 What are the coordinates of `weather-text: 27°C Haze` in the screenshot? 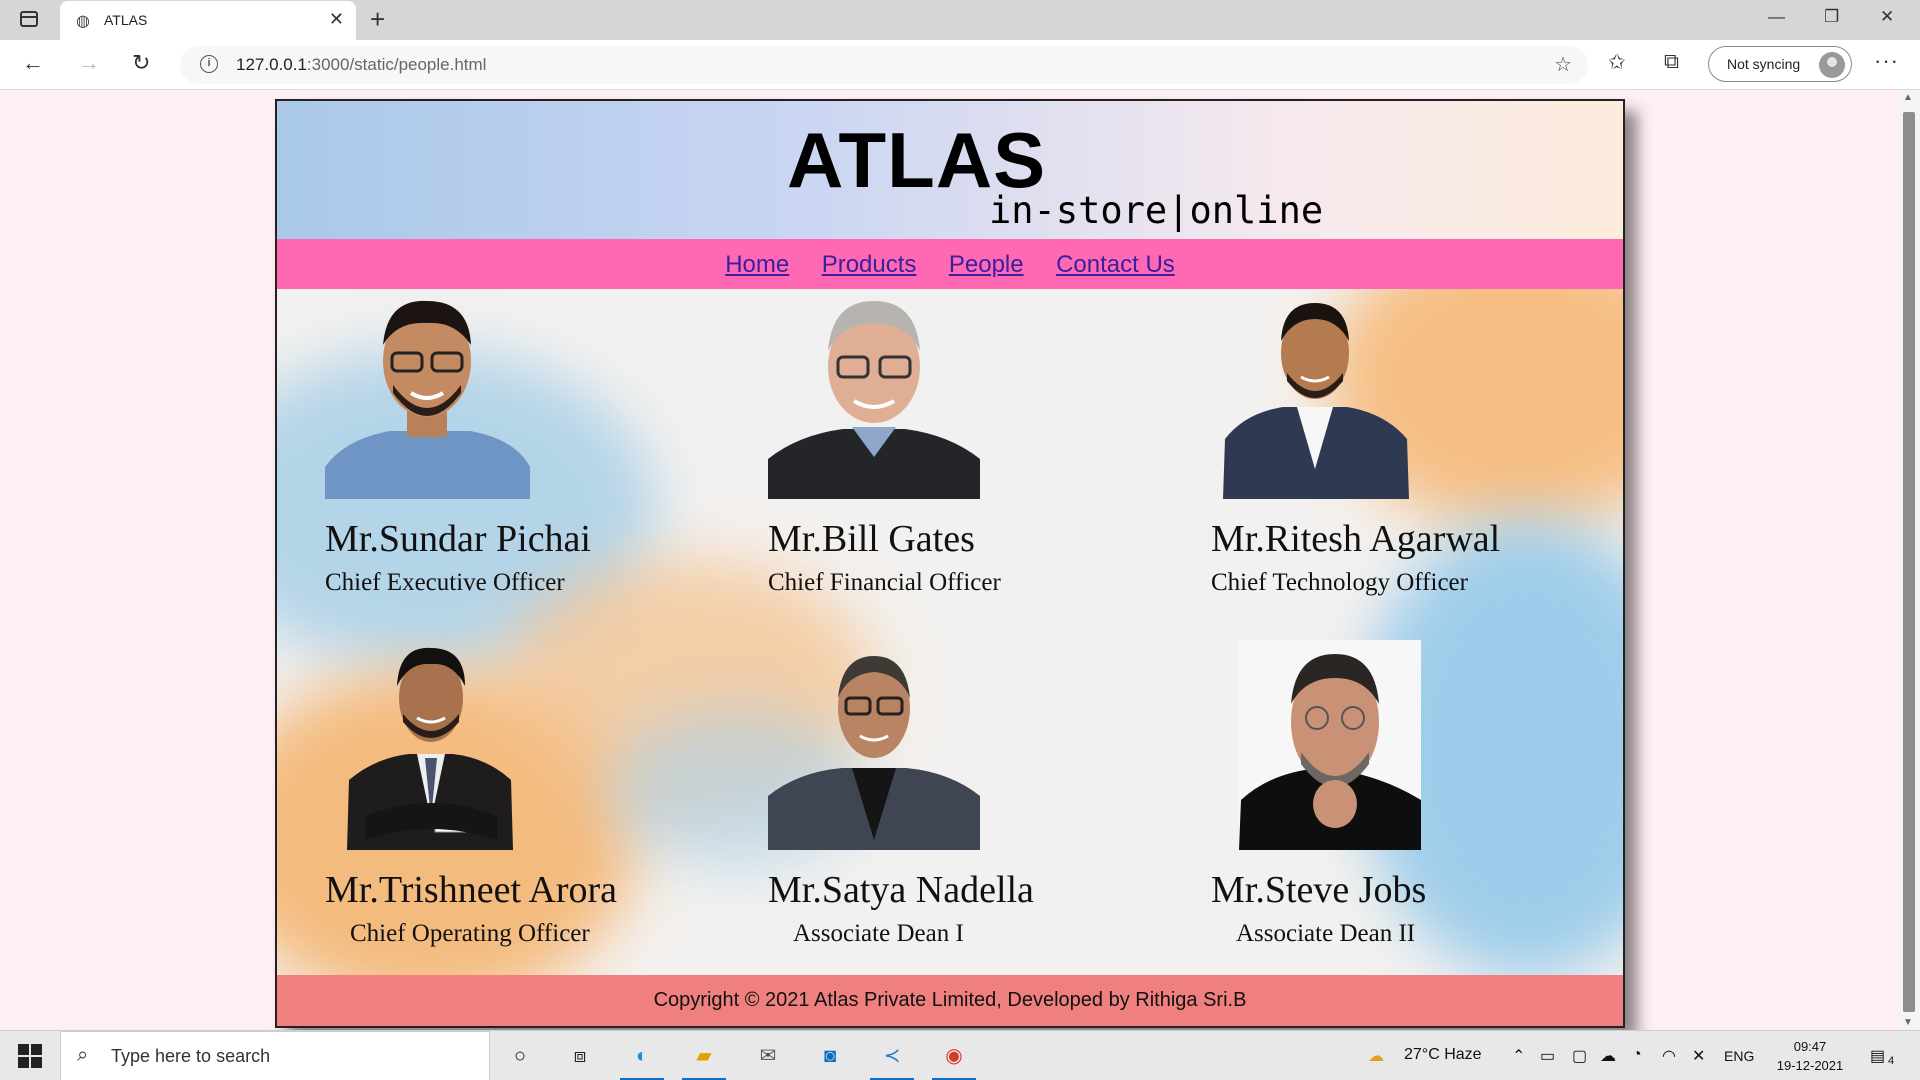 It's located at (1443, 1055).